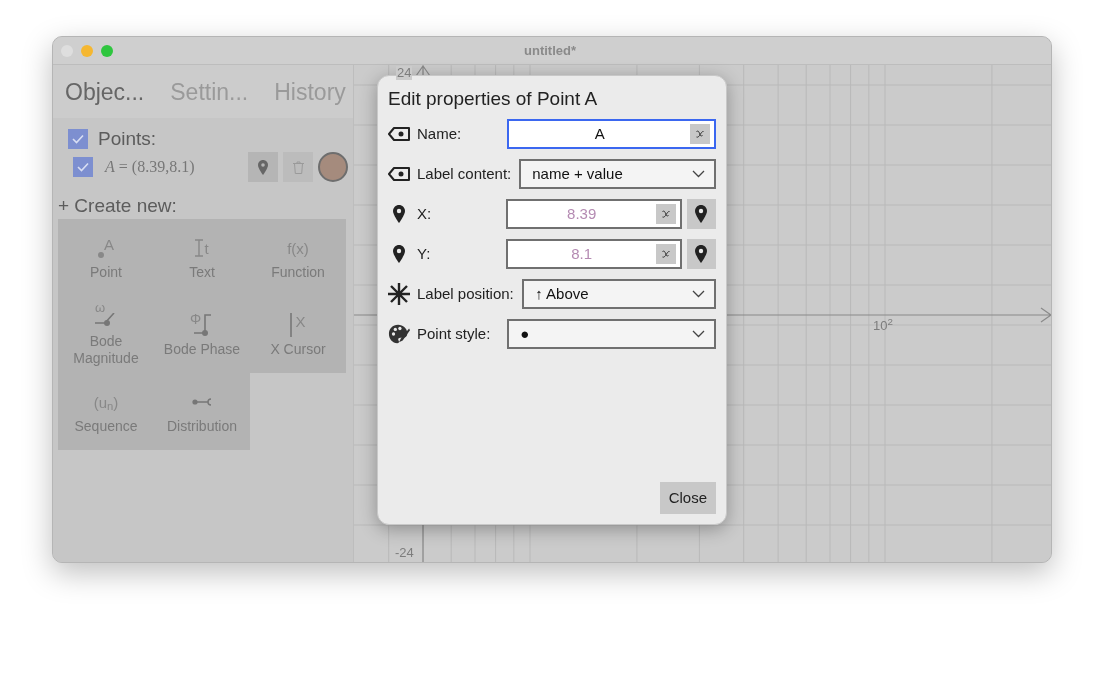 Image resolution: width=1104 pixels, height=695 pixels. Describe the element at coordinates (107, 50) in the screenshot. I see `zoom-window-button` at that location.